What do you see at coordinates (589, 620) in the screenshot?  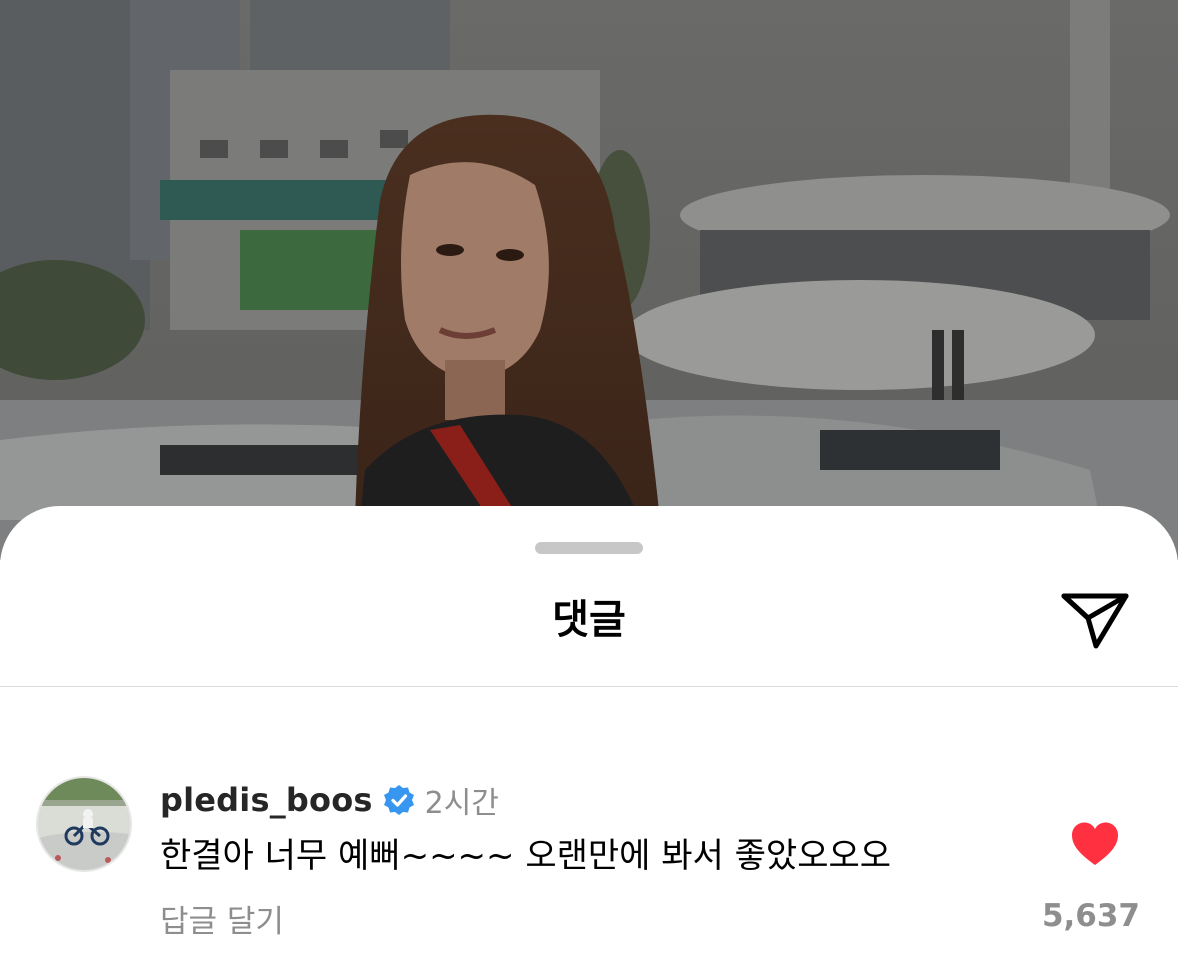 I see `sheet-title: 댓글` at bounding box center [589, 620].